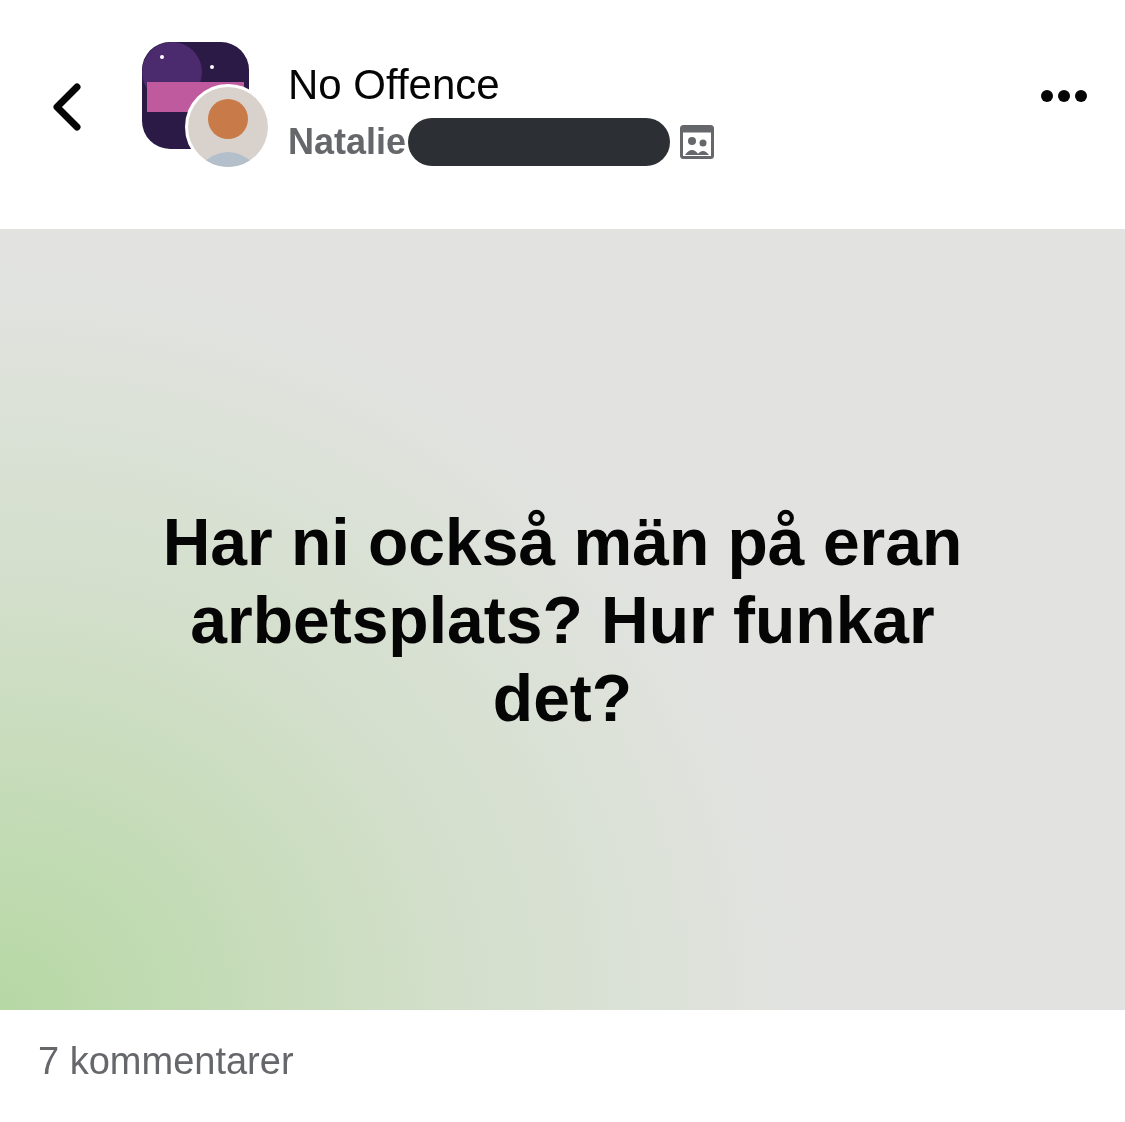 Image resolution: width=1125 pixels, height=1122 pixels. I want to click on comment-count: 7 kommentarer, so click(166, 1061).